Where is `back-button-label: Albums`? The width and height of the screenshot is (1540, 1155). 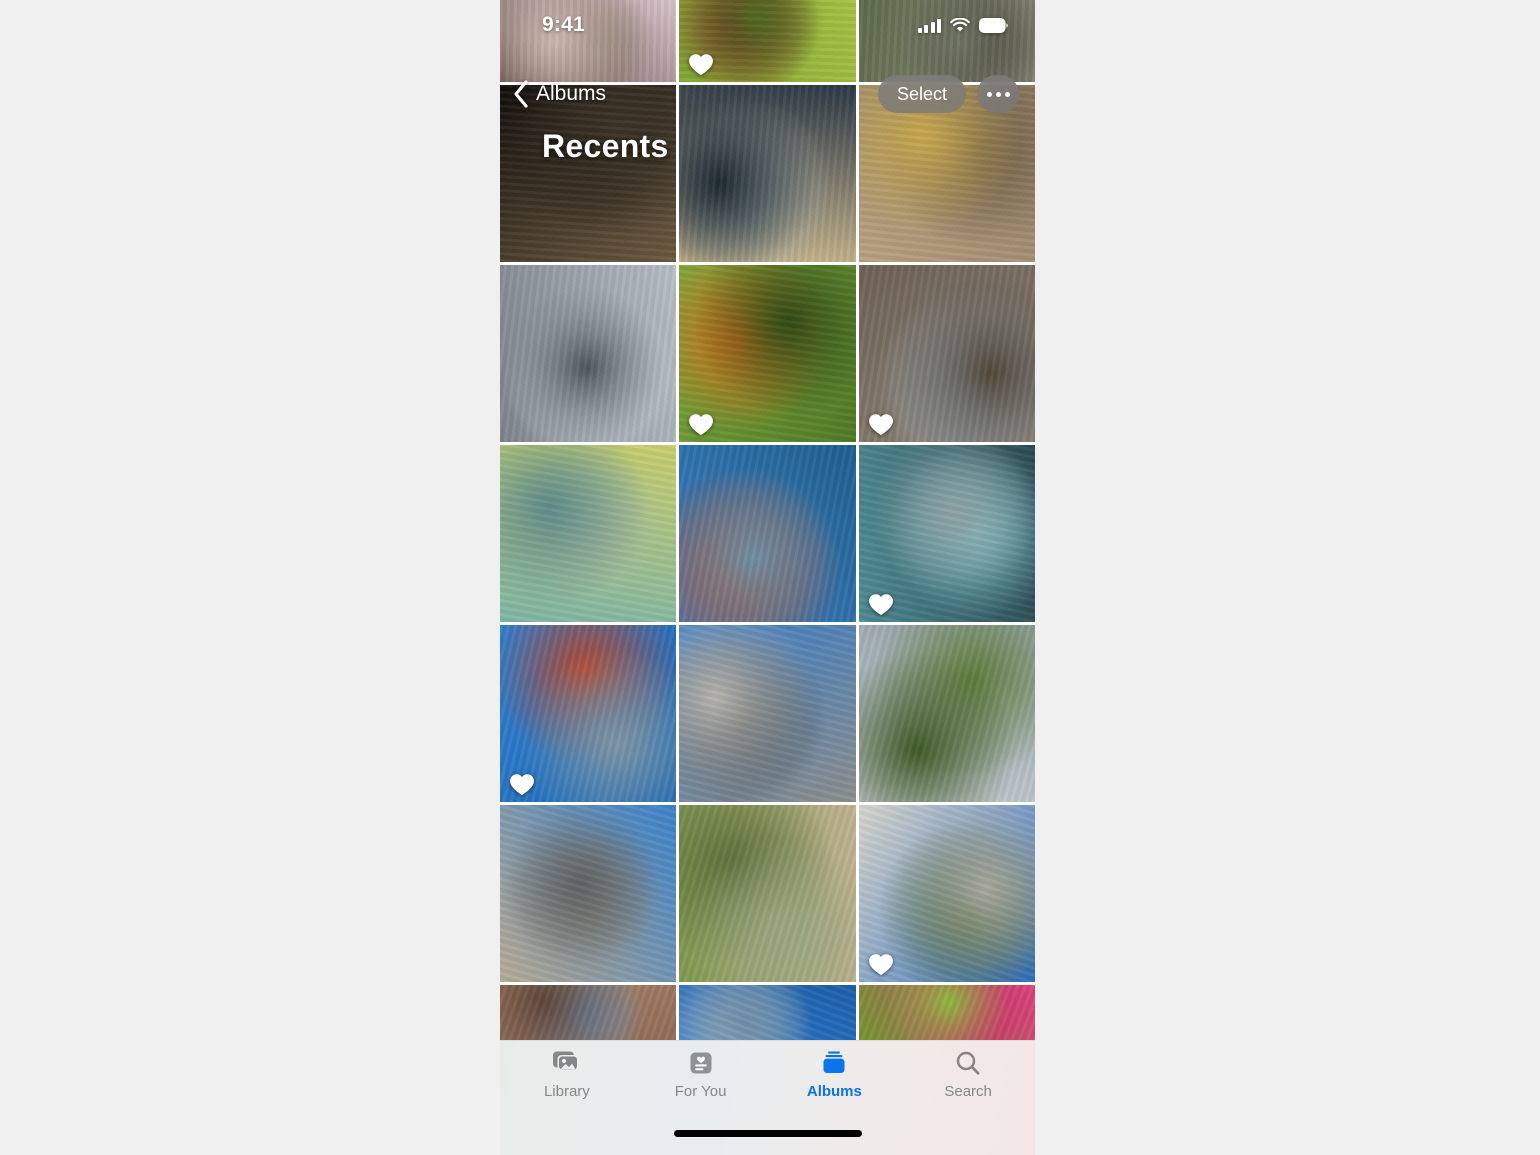 back-button-label: Albums is located at coordinates (571, 93).